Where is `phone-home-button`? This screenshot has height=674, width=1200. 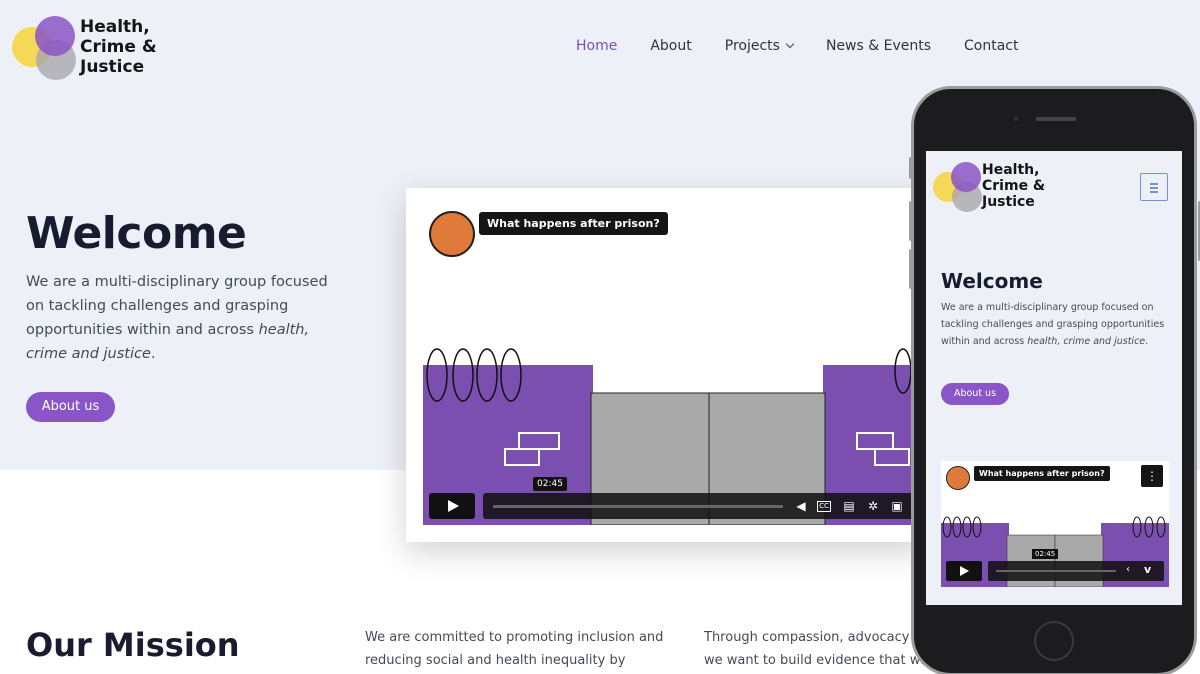 phone-home-button is located at coordinates (1054, 641).